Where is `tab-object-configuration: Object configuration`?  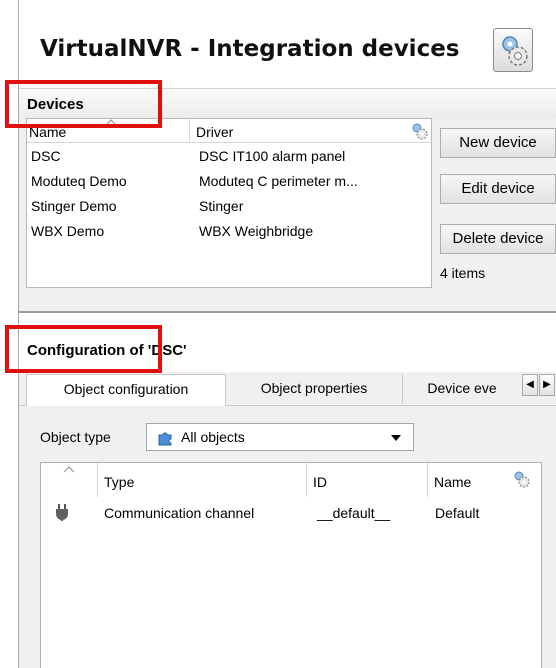
tab-object-configuration: Object configuration is located at coordinates (126, 390).